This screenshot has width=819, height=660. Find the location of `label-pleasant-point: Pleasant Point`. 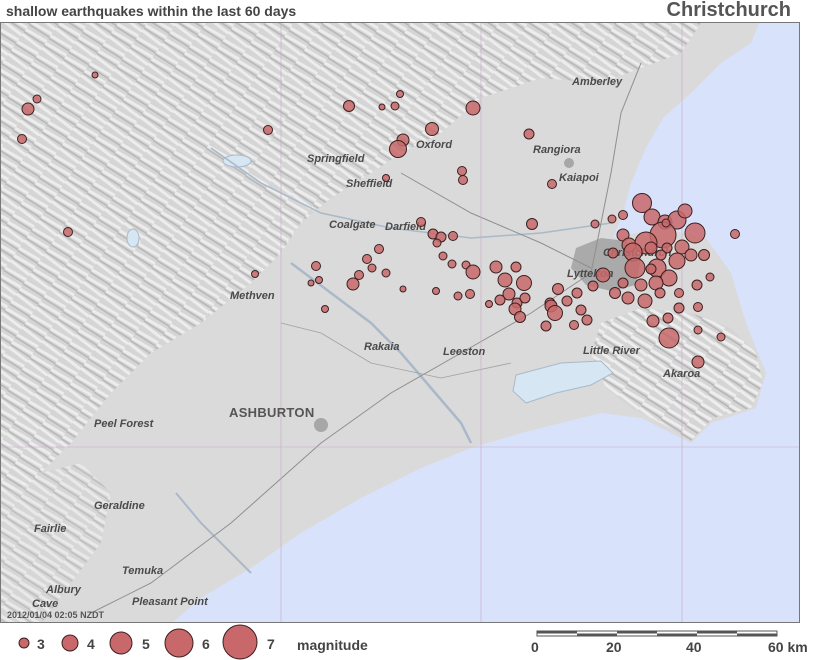

label-pleasant-point: Pleasant Point is located at coordinates (170, 602).